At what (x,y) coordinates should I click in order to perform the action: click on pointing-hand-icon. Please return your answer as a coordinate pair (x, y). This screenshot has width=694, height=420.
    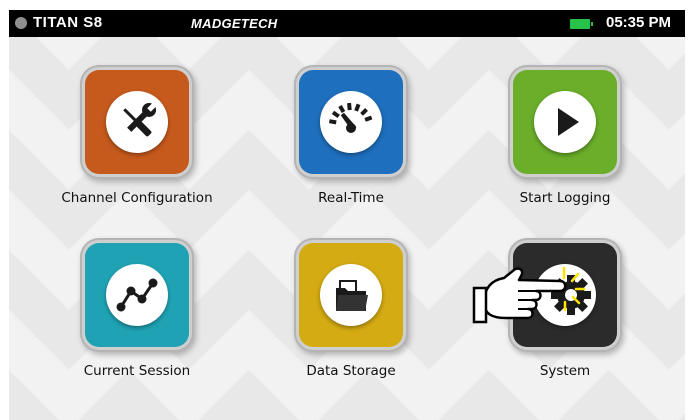
    Looking at the image, I should click on (529, 295).